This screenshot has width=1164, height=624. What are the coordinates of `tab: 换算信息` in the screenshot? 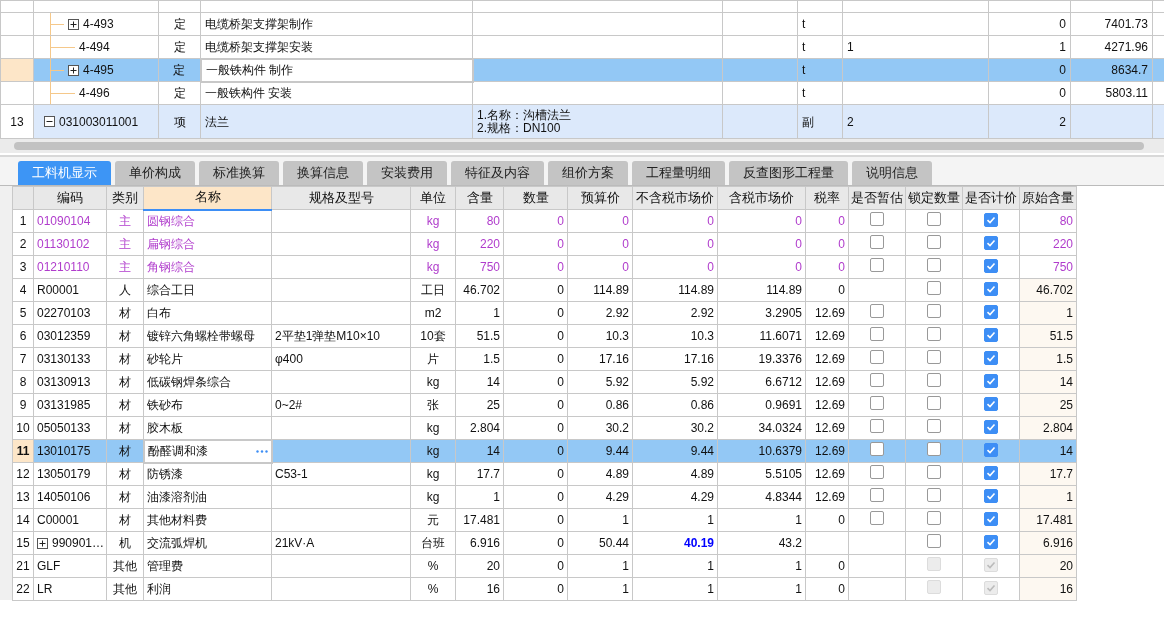 It's located at (323, 173).